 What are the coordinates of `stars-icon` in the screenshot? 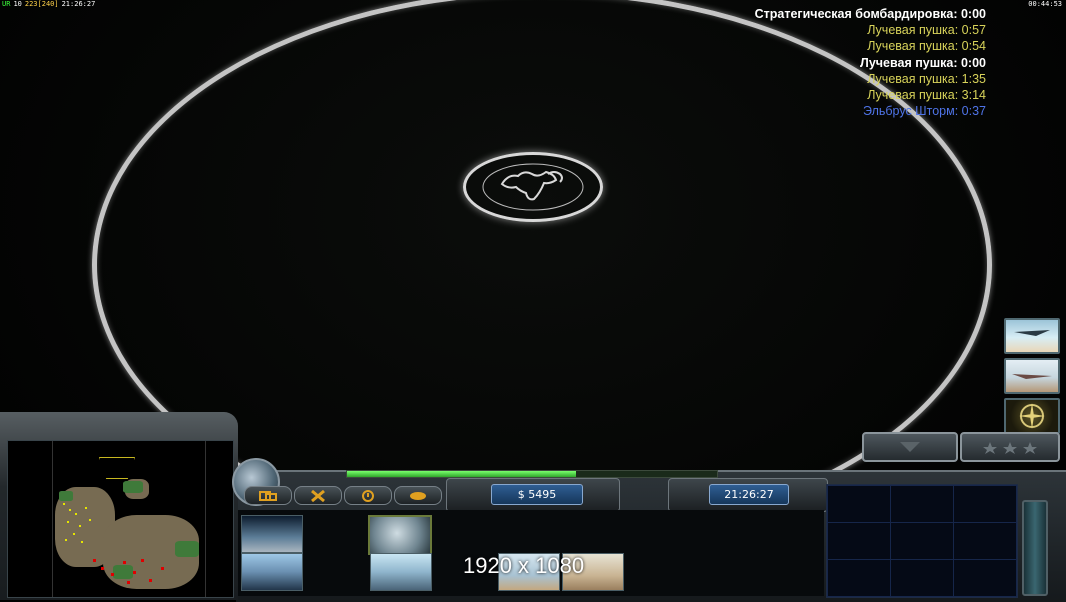 It's located at (1010, 448).